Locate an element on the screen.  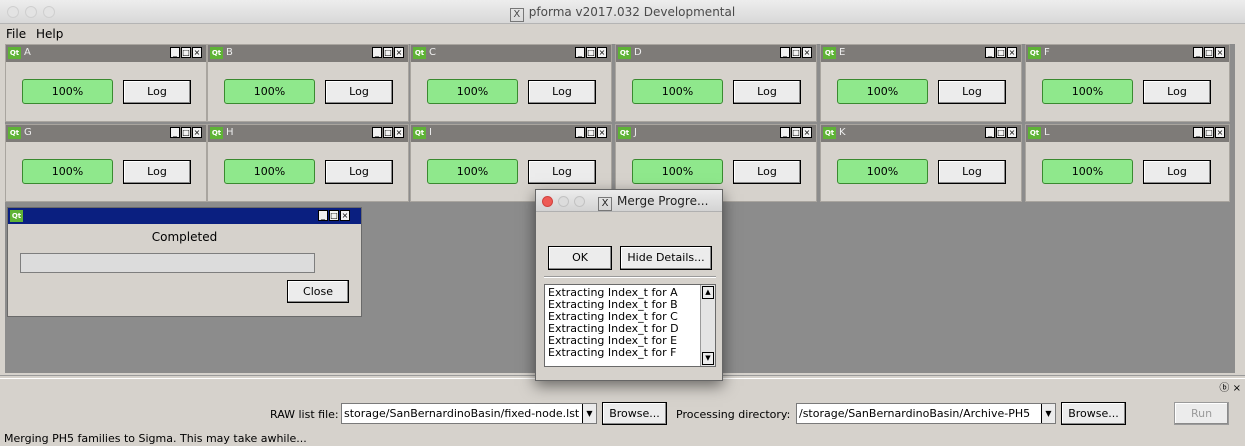
node-name: G is located at coordinates (28, 132).